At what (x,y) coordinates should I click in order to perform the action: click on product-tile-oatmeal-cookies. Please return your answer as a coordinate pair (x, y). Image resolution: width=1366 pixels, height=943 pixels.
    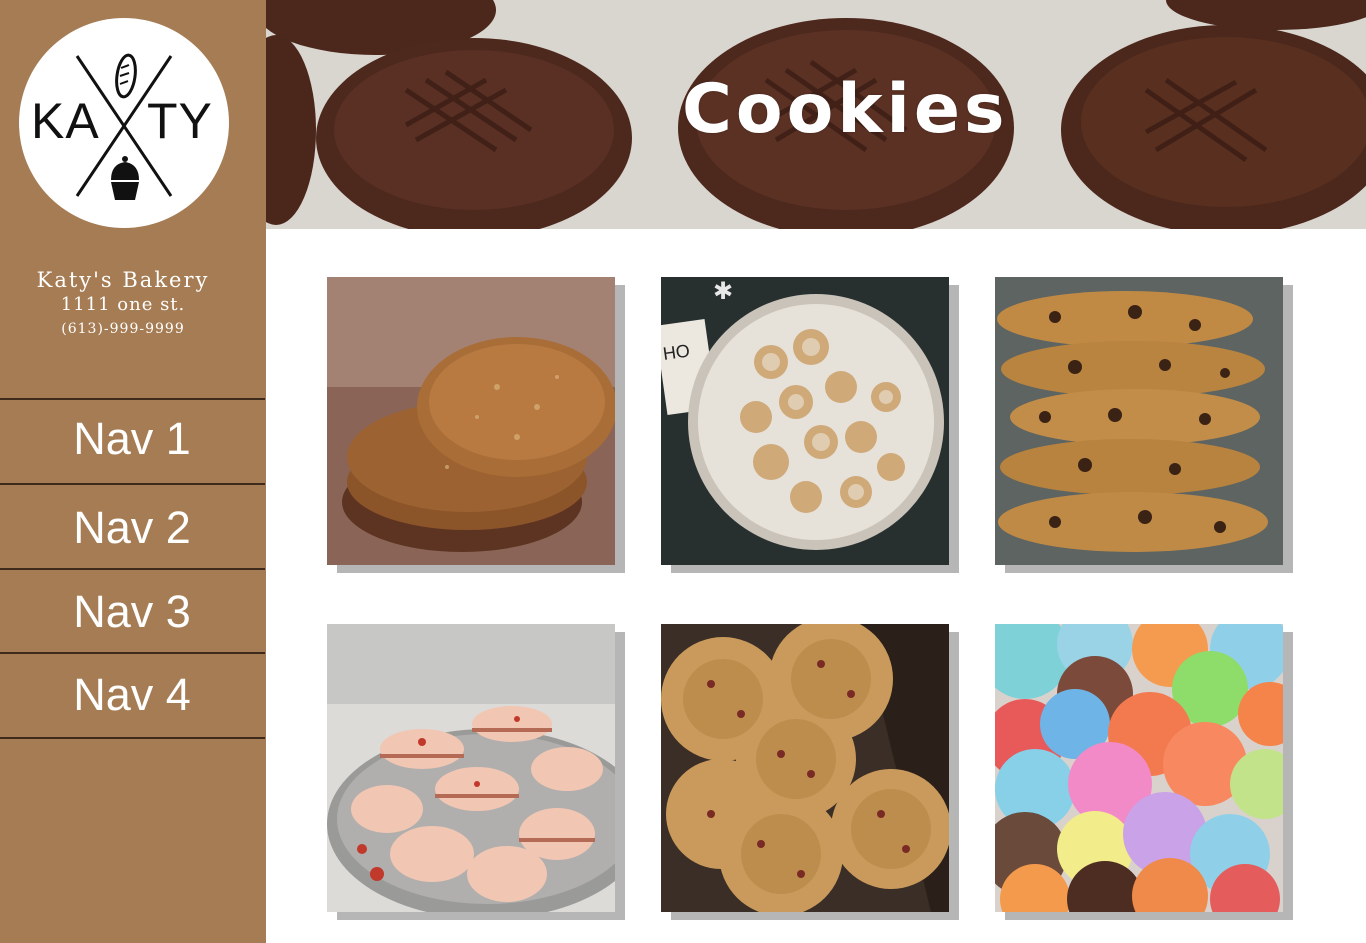
    Looking at the image, I should click on (471, 421).